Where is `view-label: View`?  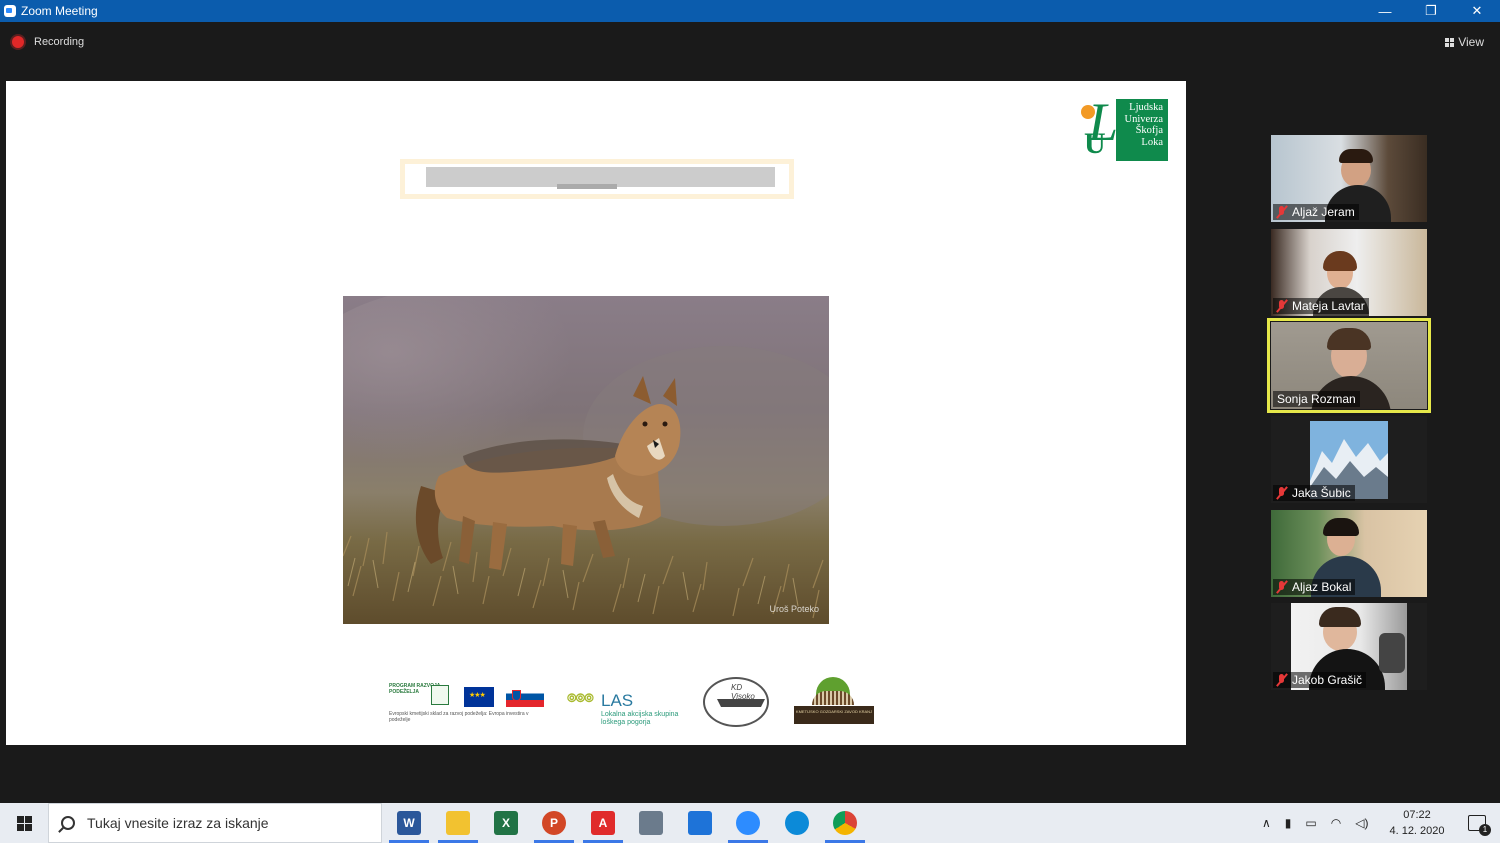
view-label: View is located at coordinates (1471, 42).